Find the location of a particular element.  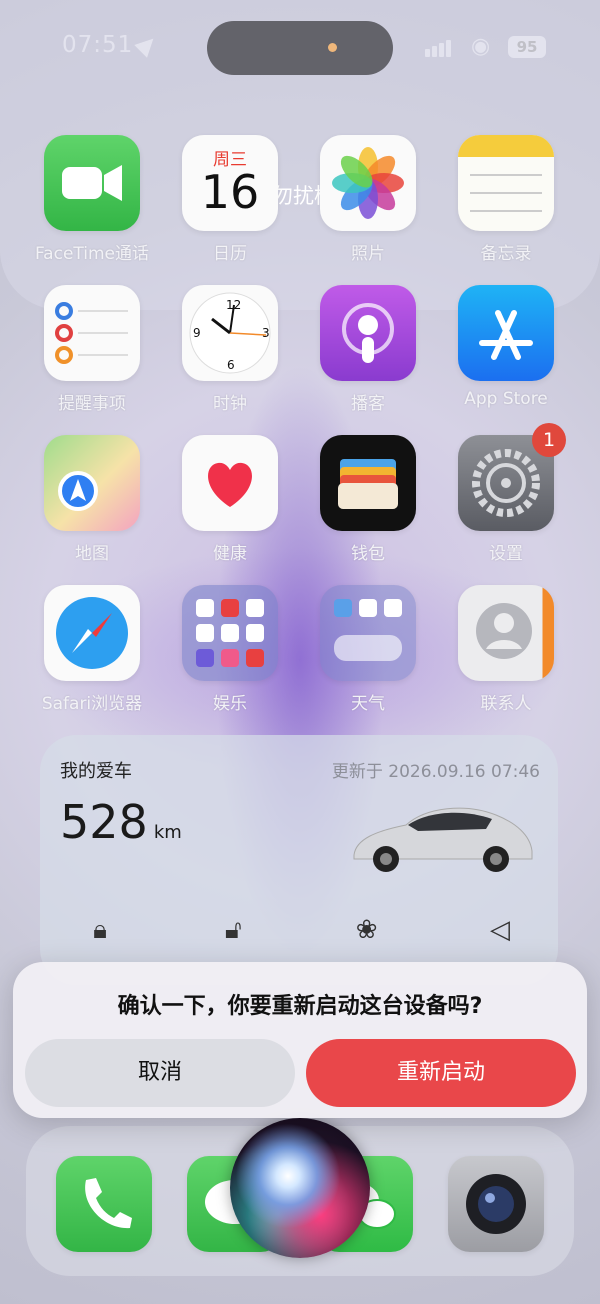

app-label: 健康 is located at coordinates (230, 554).